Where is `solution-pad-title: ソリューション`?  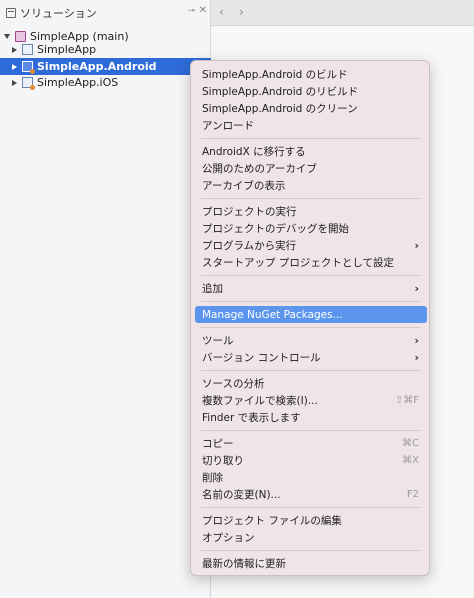 solution-pad-title: ソリューション is located at coordinates (58, 13).